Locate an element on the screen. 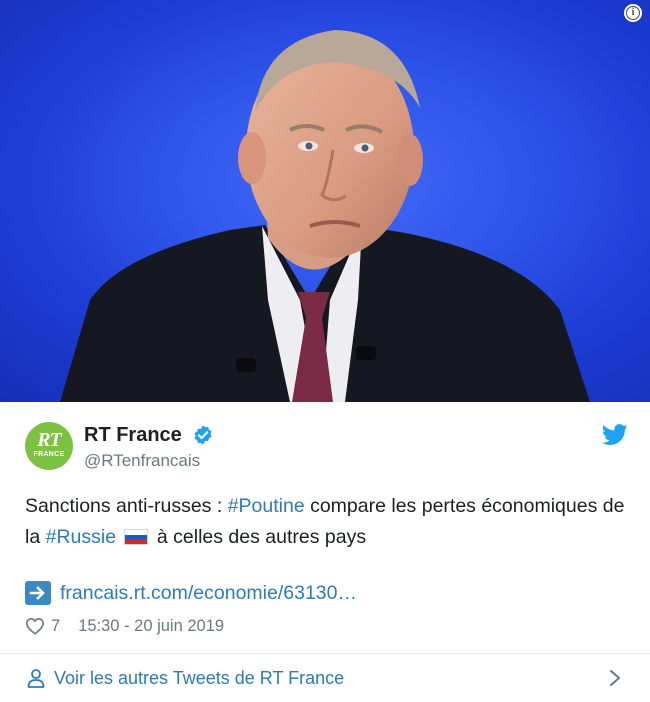 This screenshot has height=702, width=650. verified-badge-icon is located at coordinates (203, 435).